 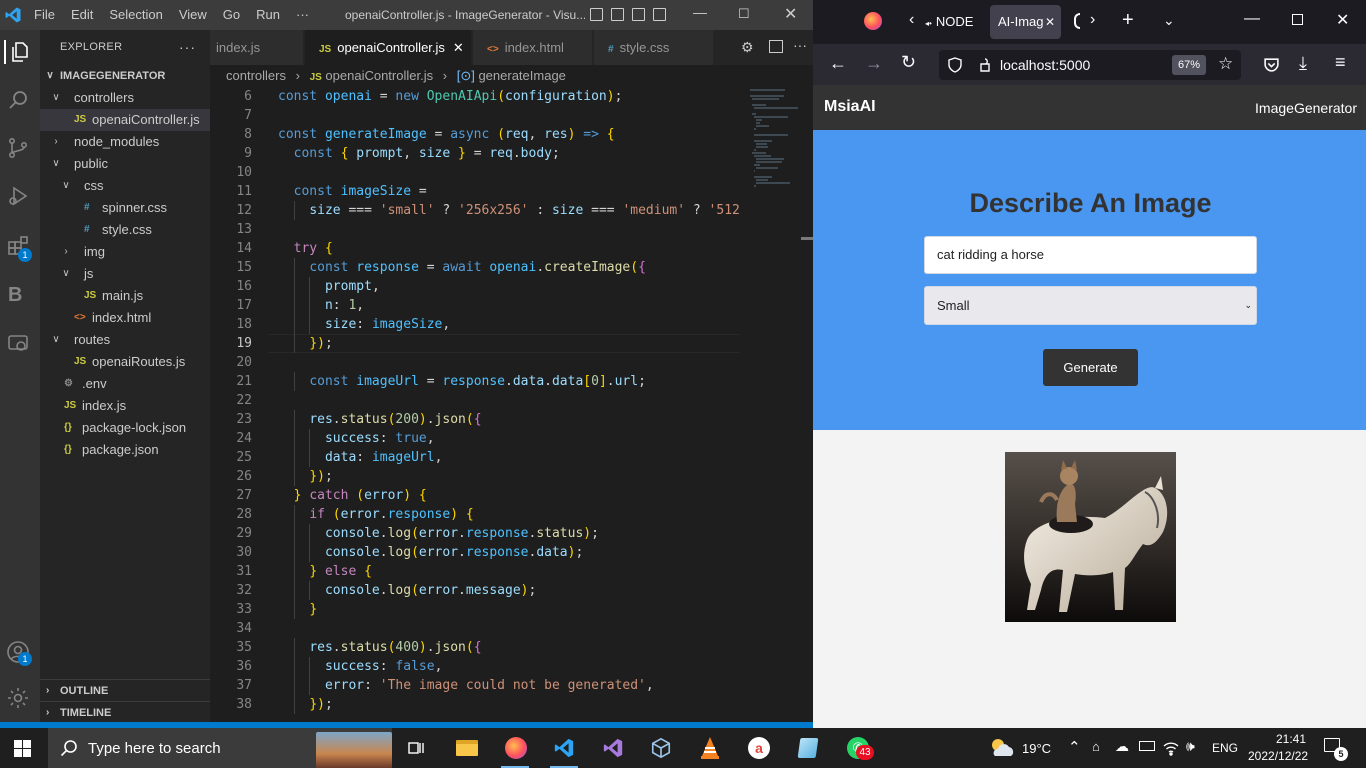 I want to click on code-line: 9 const { prompt, size } = req.body;, so click(x=475, y=153).